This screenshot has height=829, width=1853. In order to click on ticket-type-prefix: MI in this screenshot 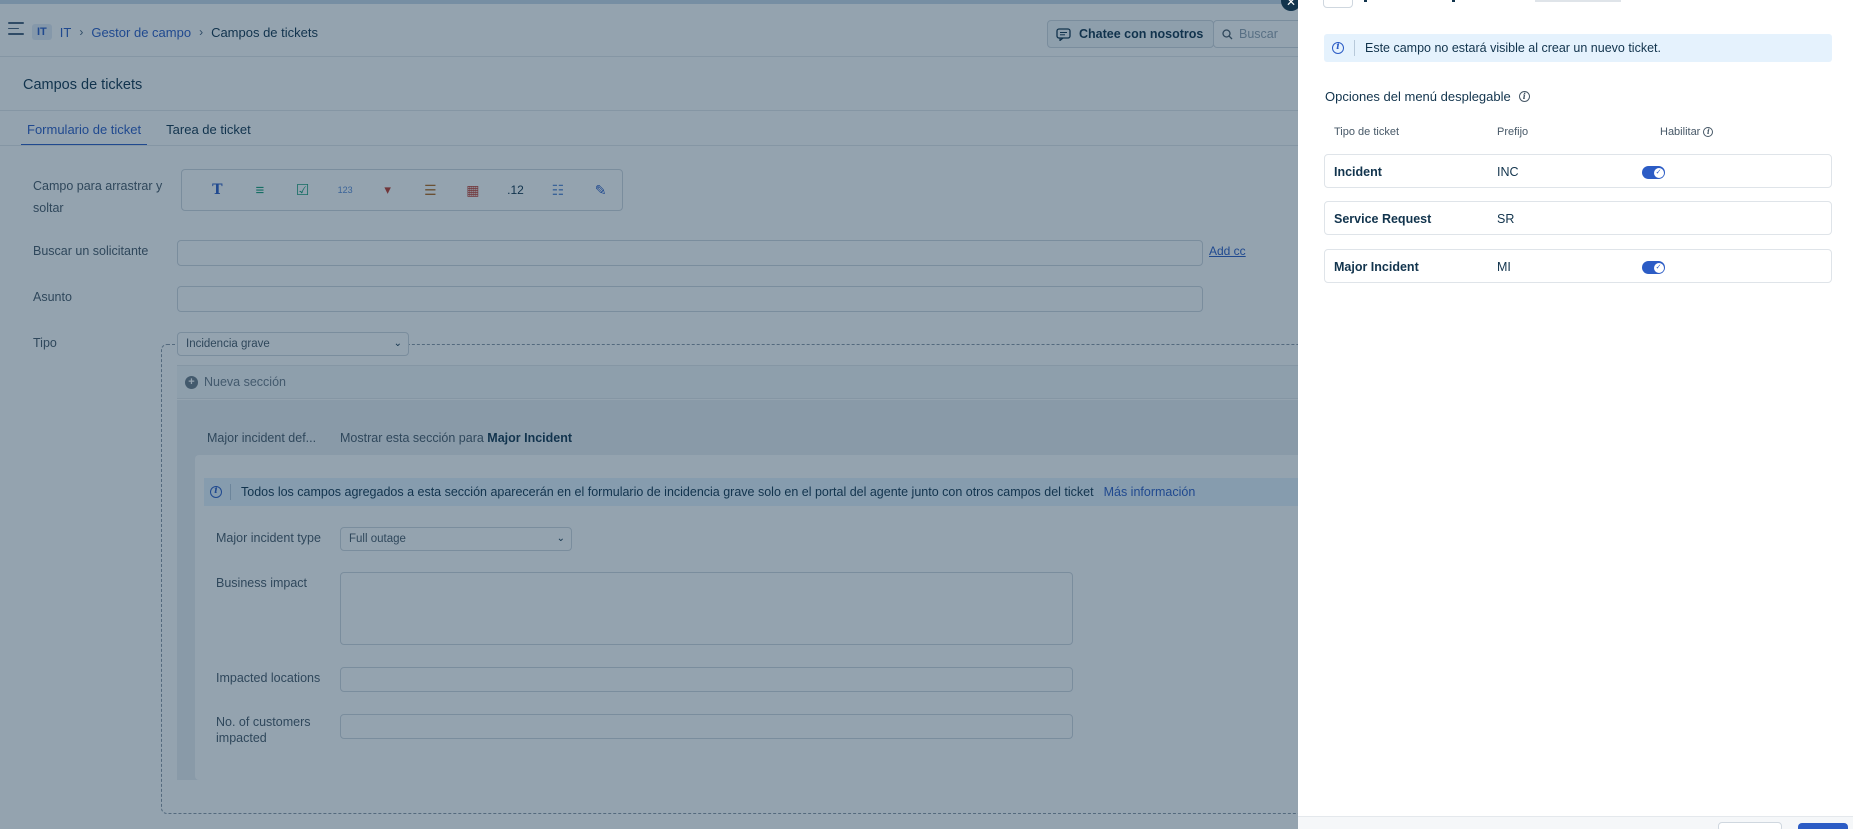, I will do `click(1504, 267)`.